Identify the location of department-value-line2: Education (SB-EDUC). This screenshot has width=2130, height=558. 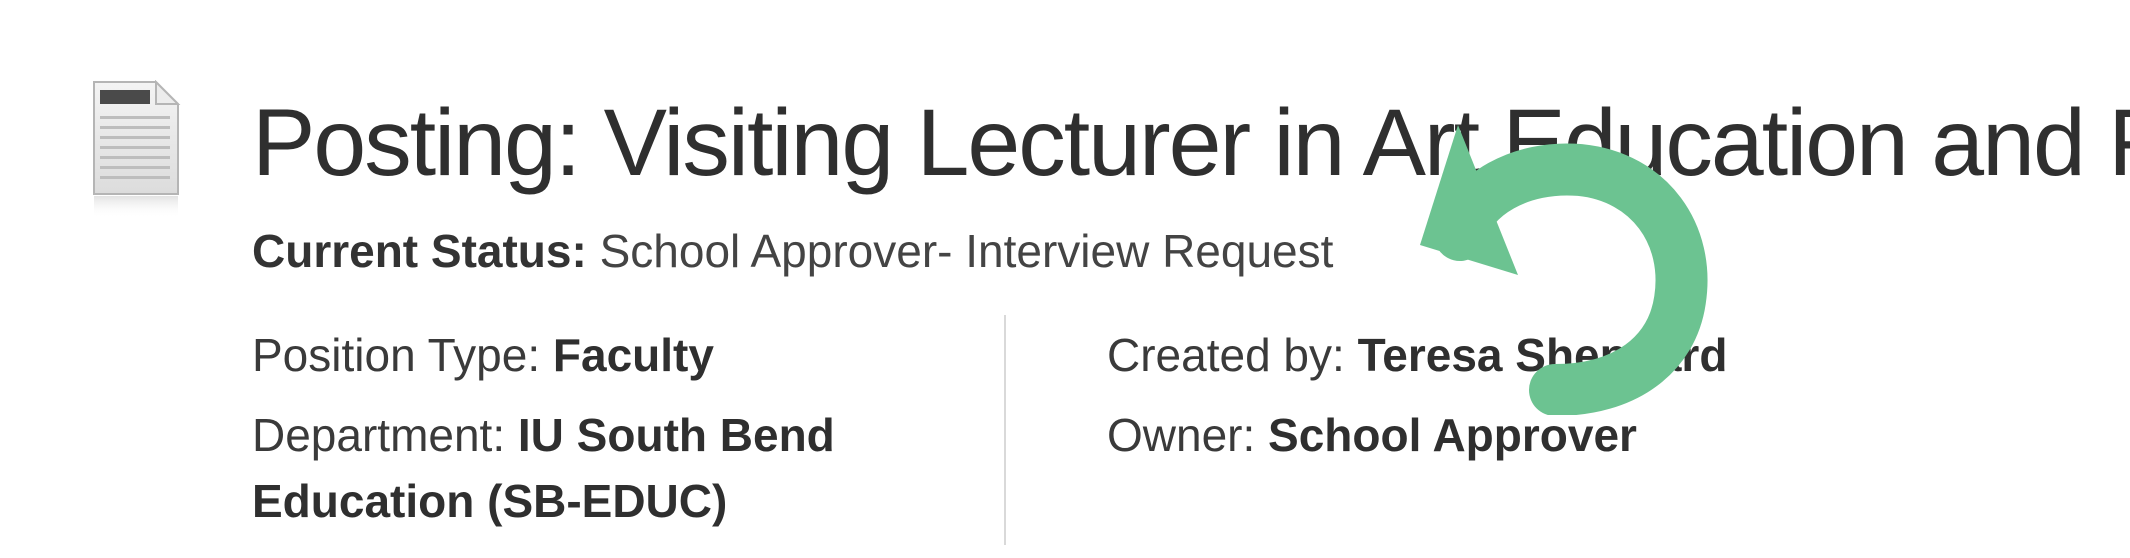
(490, 501).